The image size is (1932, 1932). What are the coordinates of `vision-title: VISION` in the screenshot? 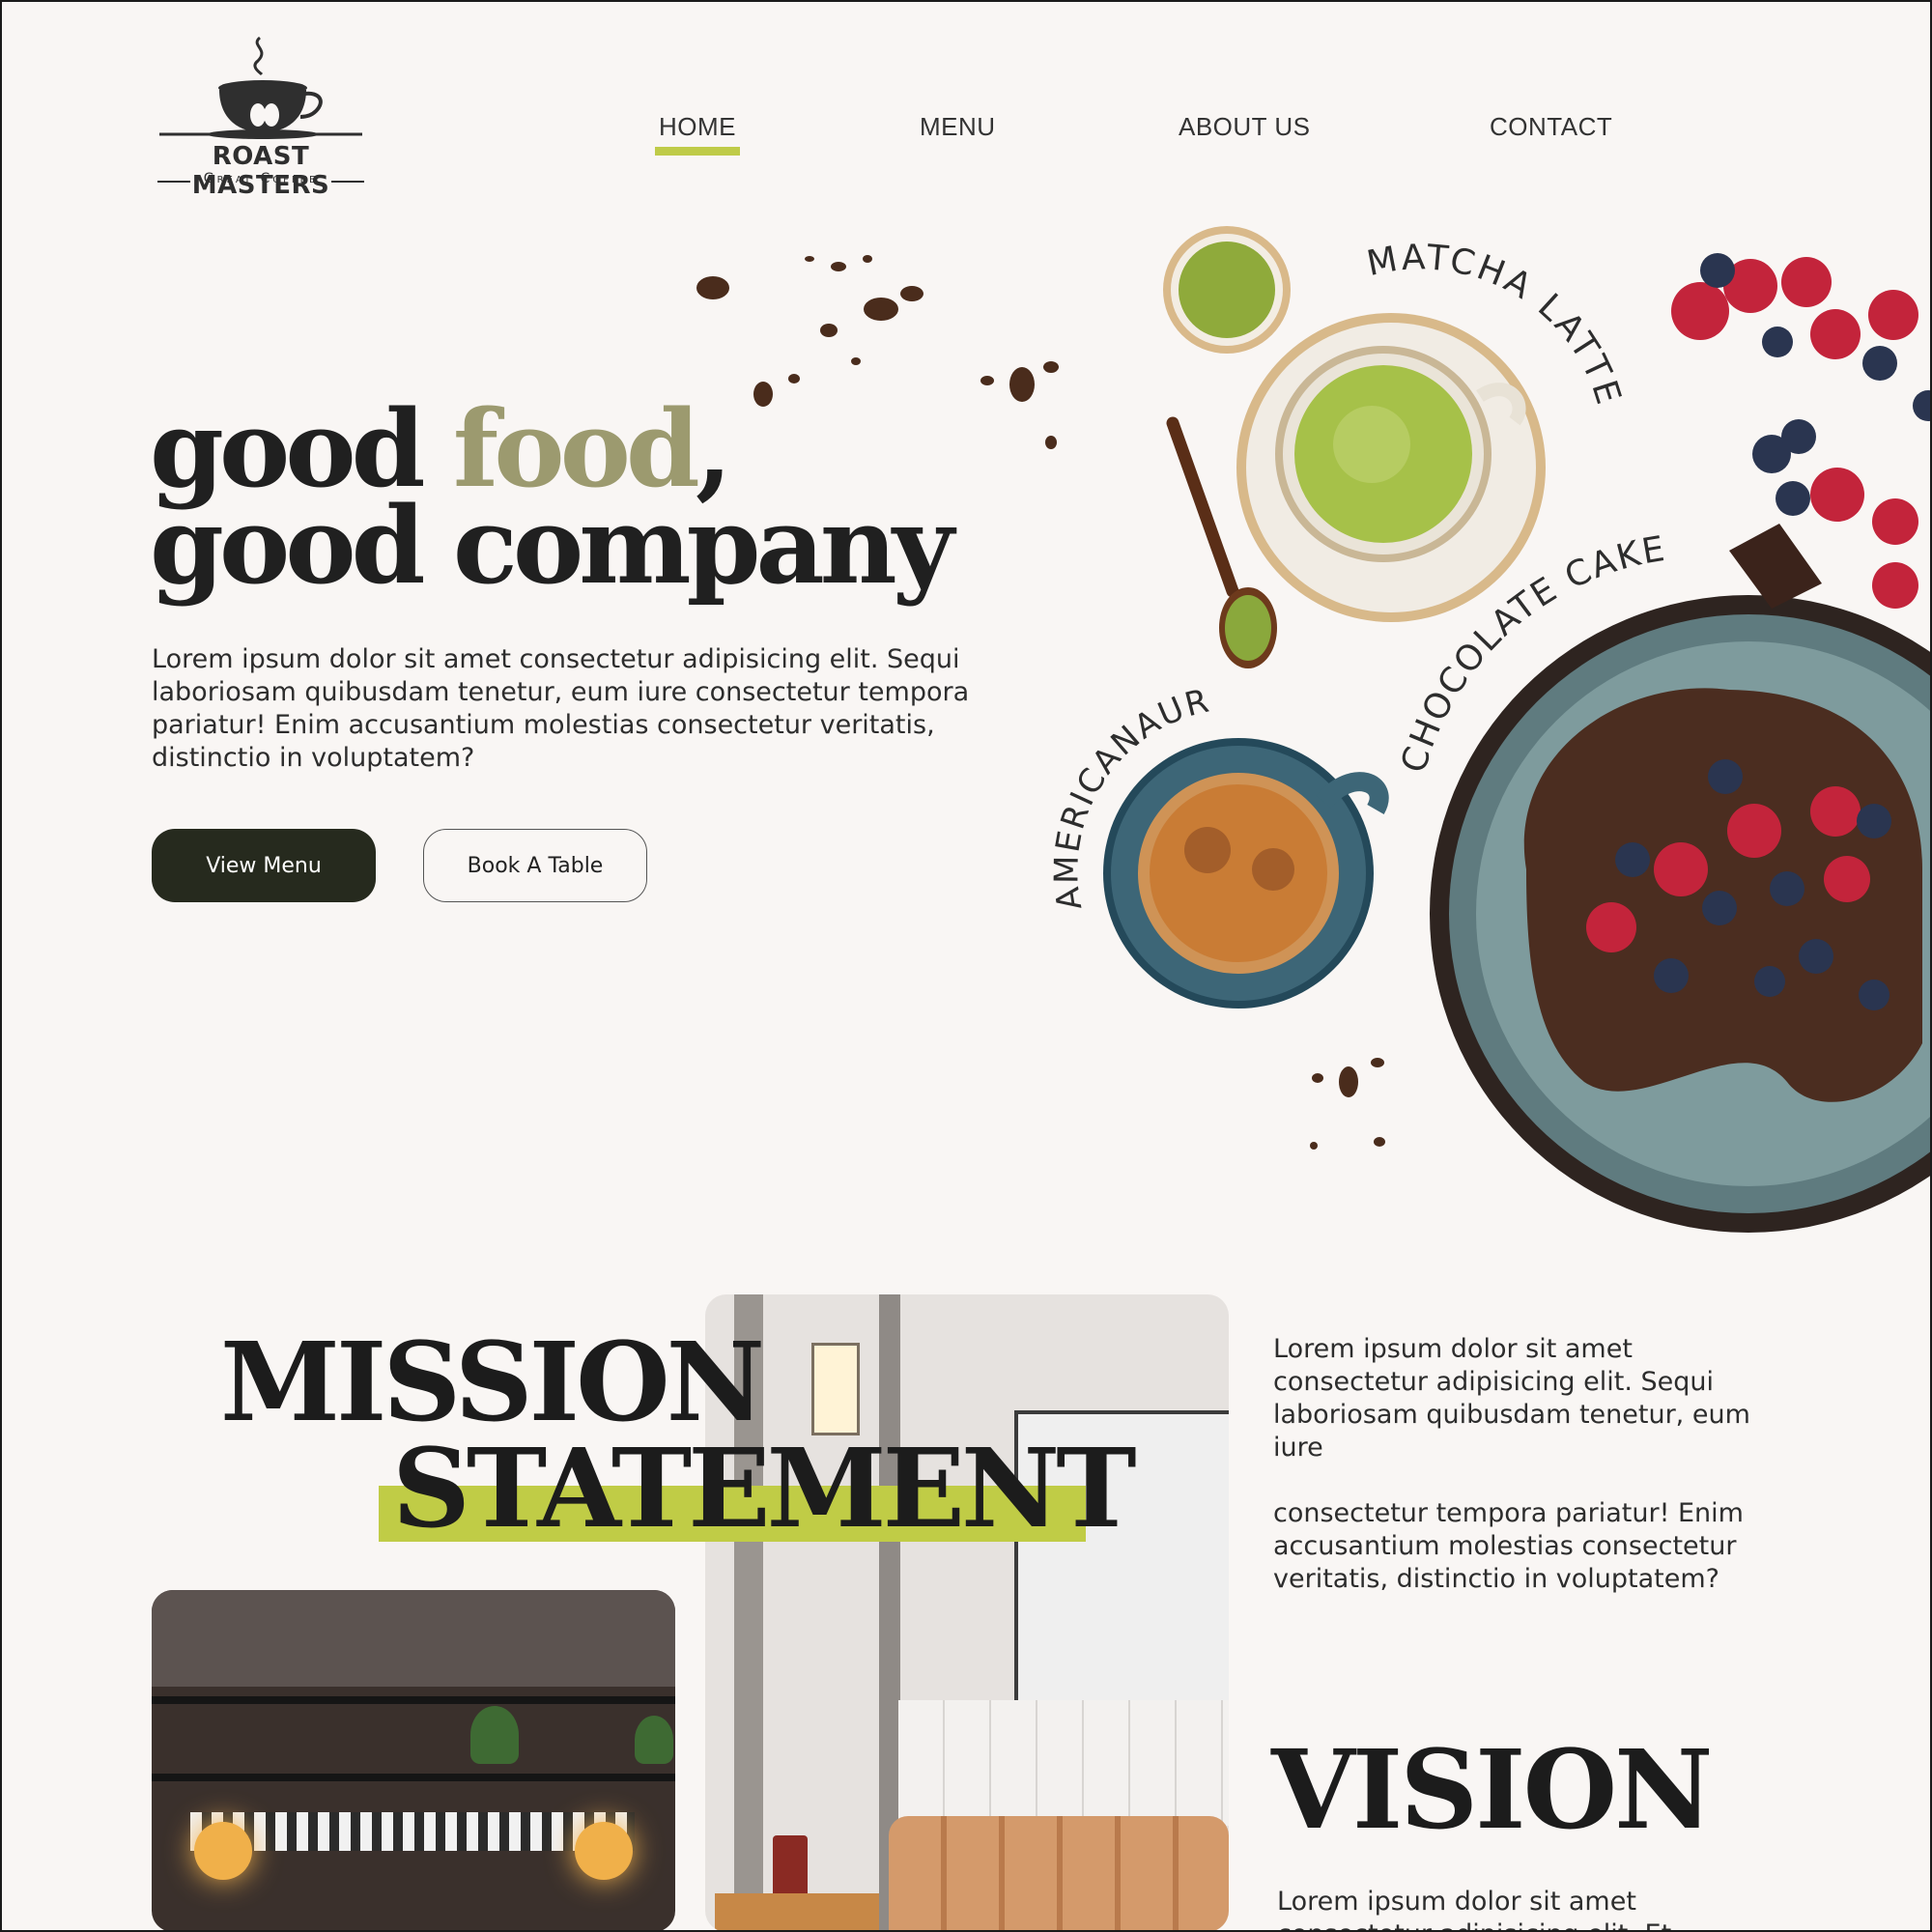 It's located at (1492, 1790).